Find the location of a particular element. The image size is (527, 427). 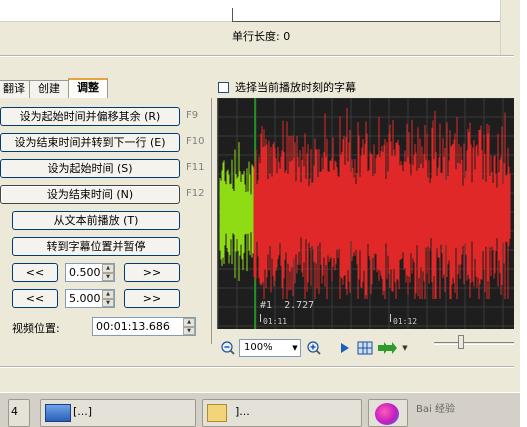

time-tick-label-1: 01:11 is located at coordinates (275, 321).